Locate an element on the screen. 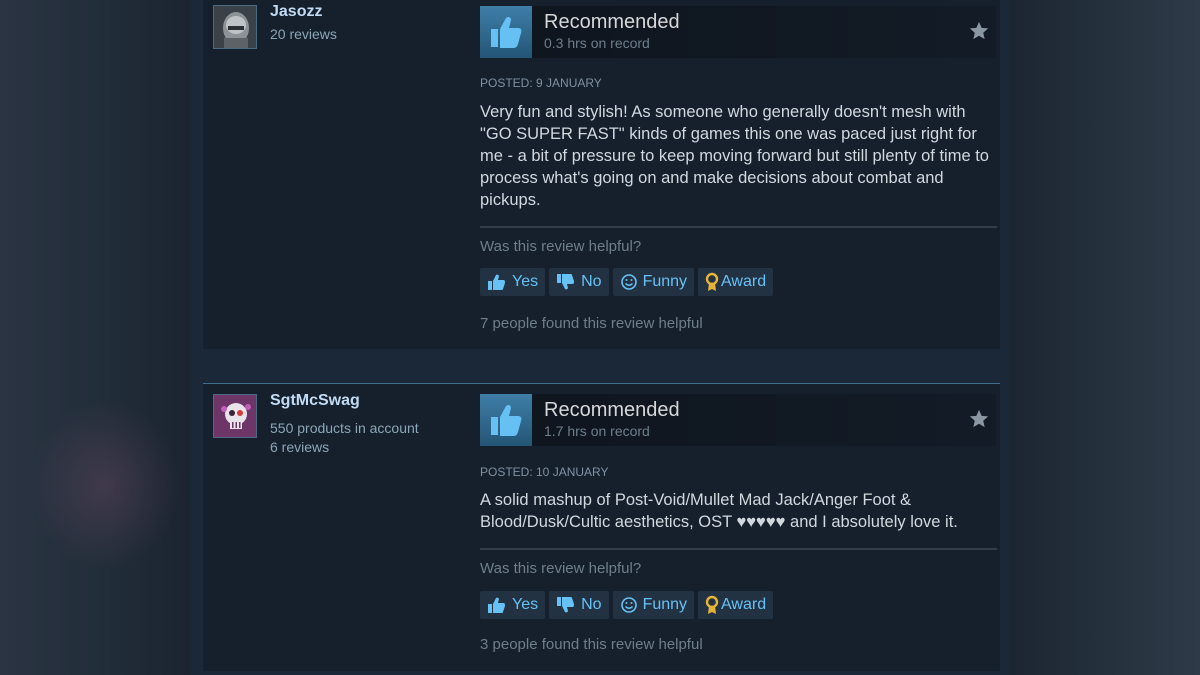 Image resolution: width=1200 pixels, height=675 pixels. helpful-count: 7 people found this review helpful is located at coordinates (591, 323).